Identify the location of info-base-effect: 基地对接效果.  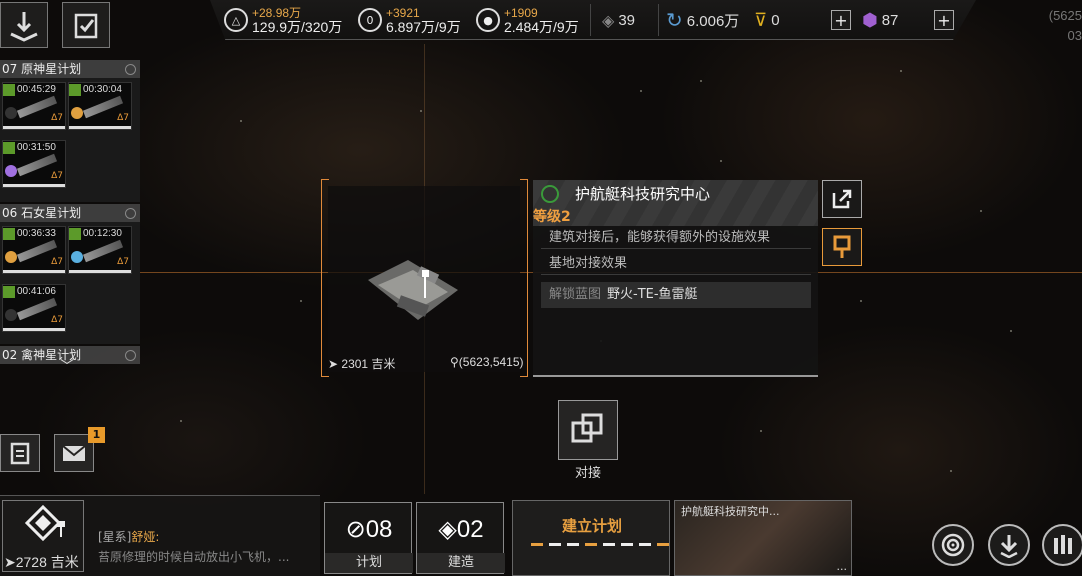
(676, 264).